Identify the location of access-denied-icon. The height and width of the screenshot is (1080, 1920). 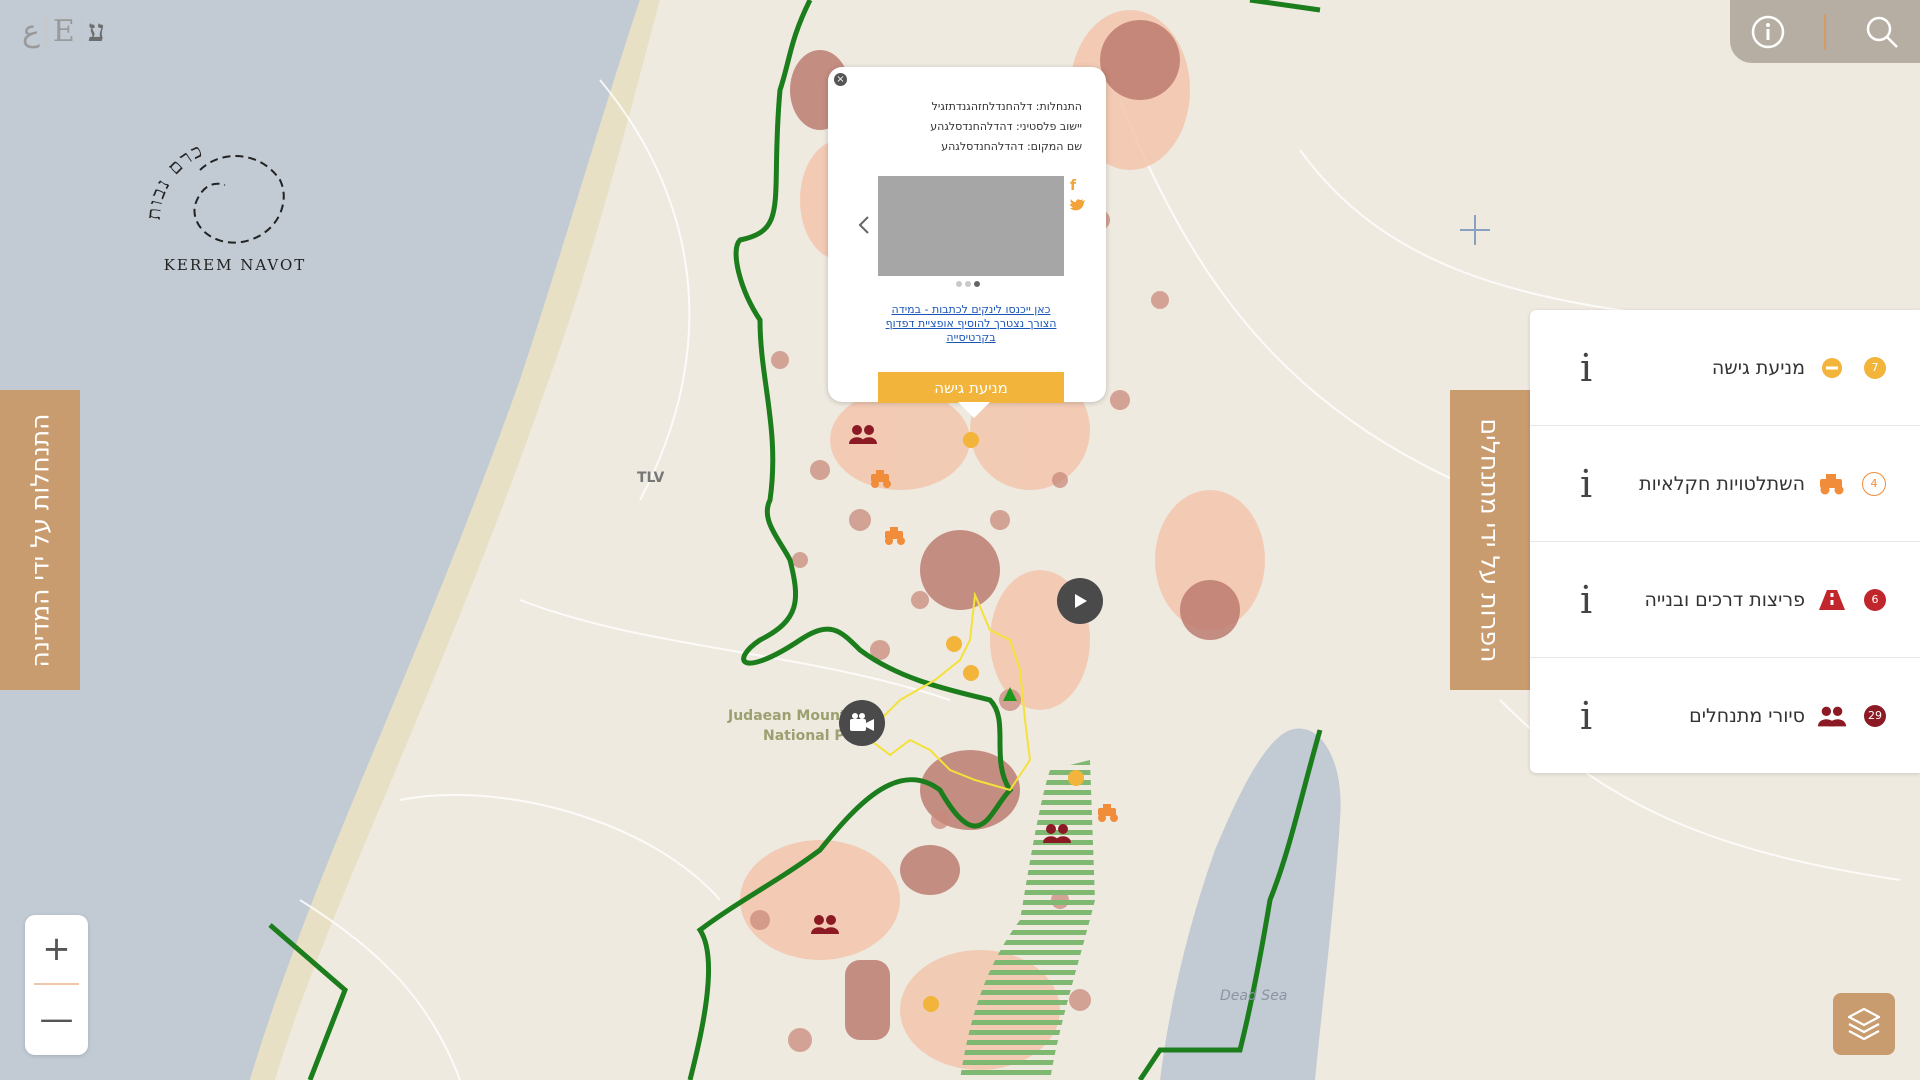
(1832, 368).